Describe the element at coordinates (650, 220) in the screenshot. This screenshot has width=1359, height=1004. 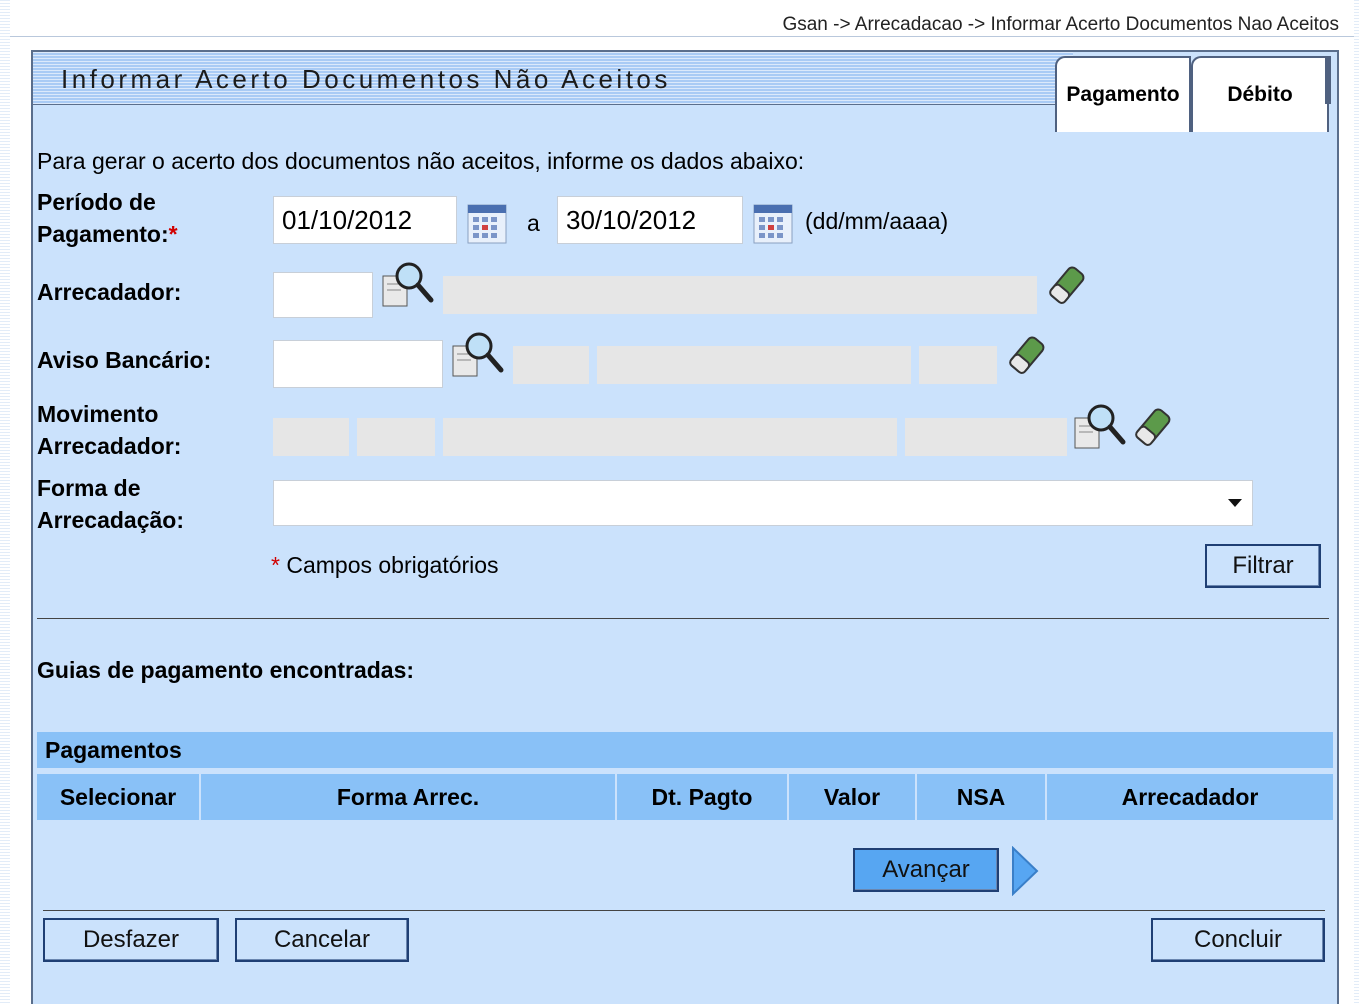
I see `periodo-fim-input` at that location.